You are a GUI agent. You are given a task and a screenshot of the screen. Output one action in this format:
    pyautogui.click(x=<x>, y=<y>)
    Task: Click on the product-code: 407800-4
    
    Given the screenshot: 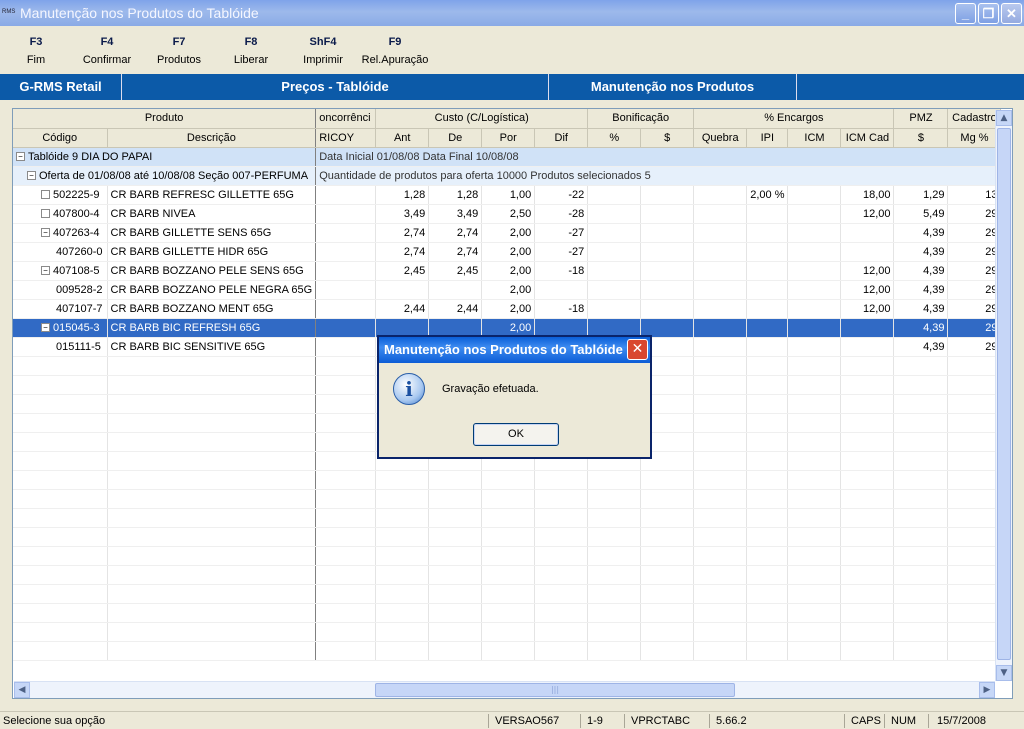 What is the action you would take?
    pyautogui.click(x=76, y=213)
    